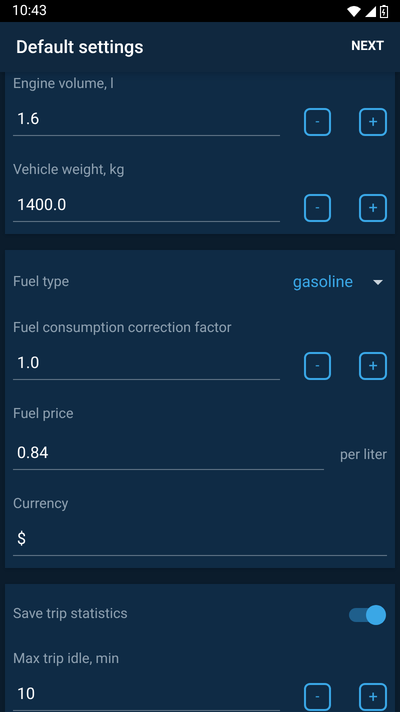 This screenshot has height=712, width=400. What do you see at coordinates (122, 328) in the screenshot?
I see `field-label: Fuel consumption correction factor` at bounding box center [122, 328].